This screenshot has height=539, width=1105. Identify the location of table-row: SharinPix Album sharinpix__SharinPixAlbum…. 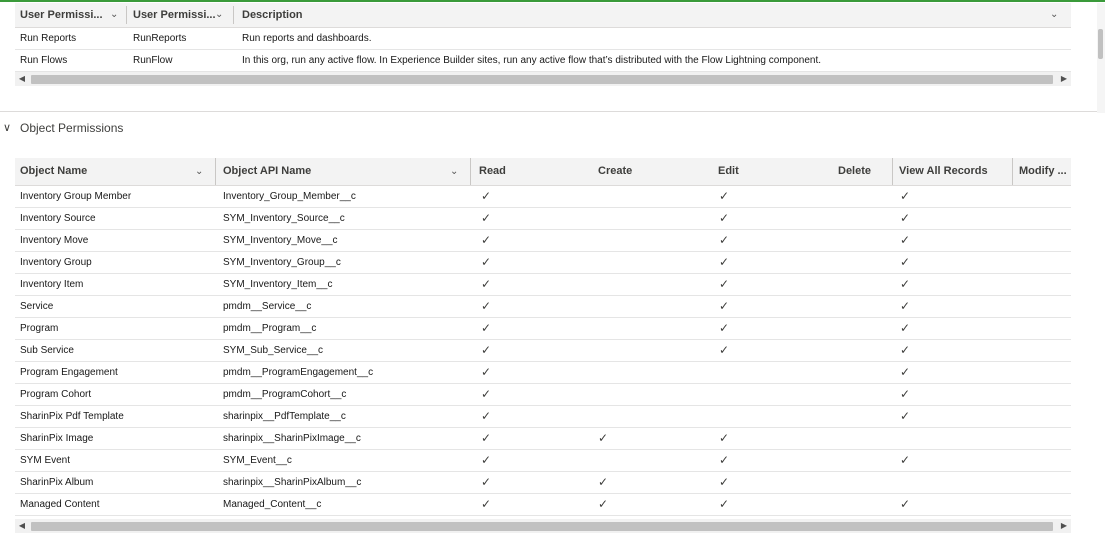
(543, 483).